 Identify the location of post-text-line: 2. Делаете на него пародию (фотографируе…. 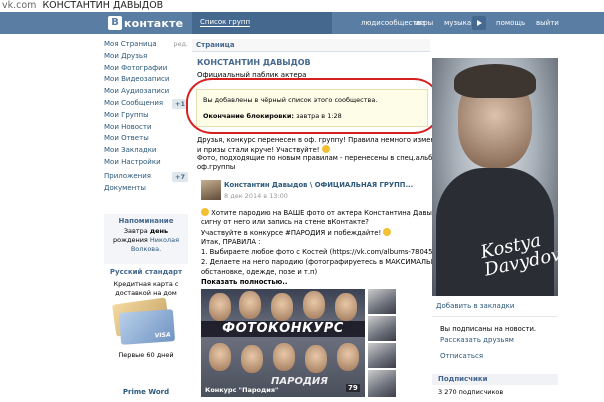
(336, 262).